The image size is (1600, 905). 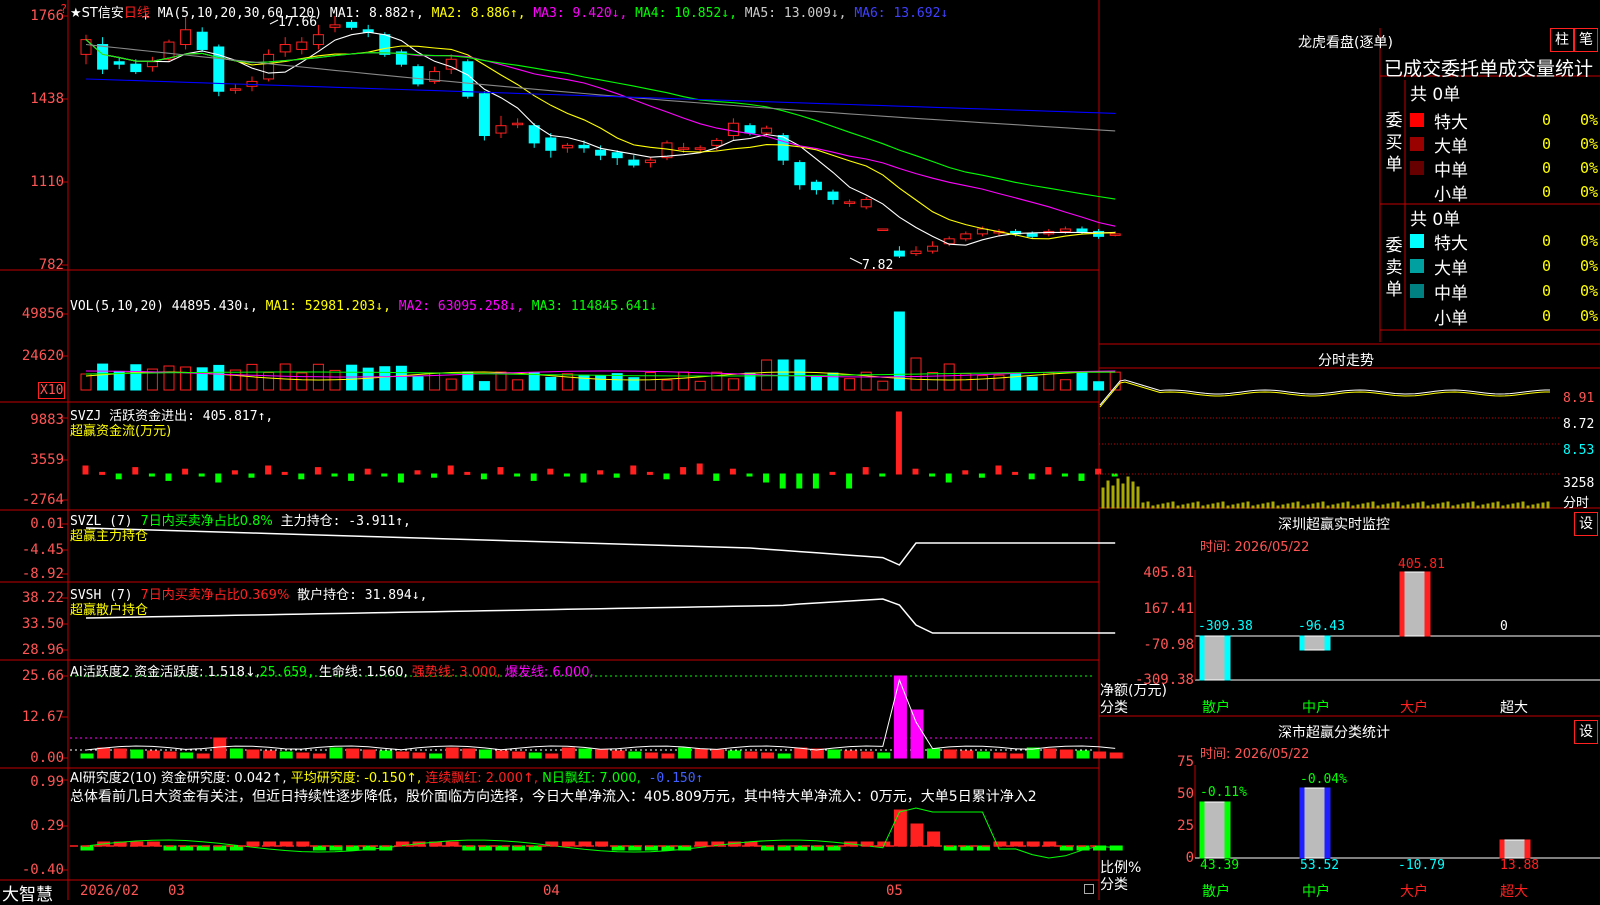 What do you see at coordinates (1586, 40) in the screenshot?
I see `tick-mode-button: 笔` at bounding box center [1586, 40].